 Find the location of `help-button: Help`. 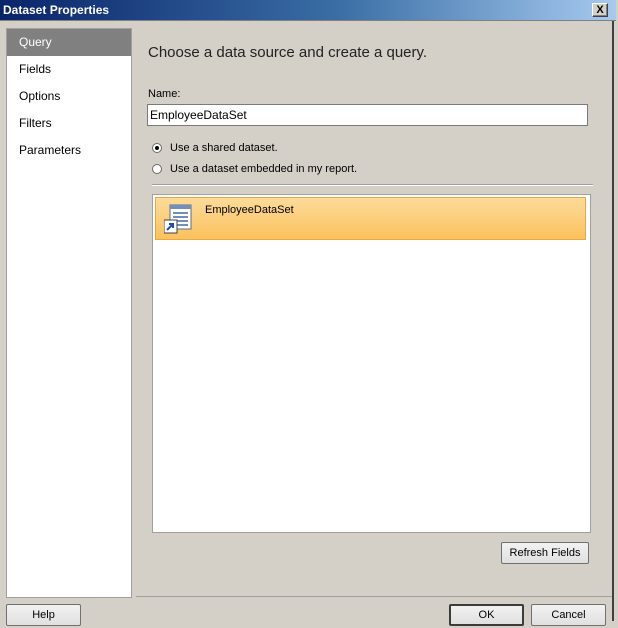

help-button: Help is located at coordinates (43, 615).